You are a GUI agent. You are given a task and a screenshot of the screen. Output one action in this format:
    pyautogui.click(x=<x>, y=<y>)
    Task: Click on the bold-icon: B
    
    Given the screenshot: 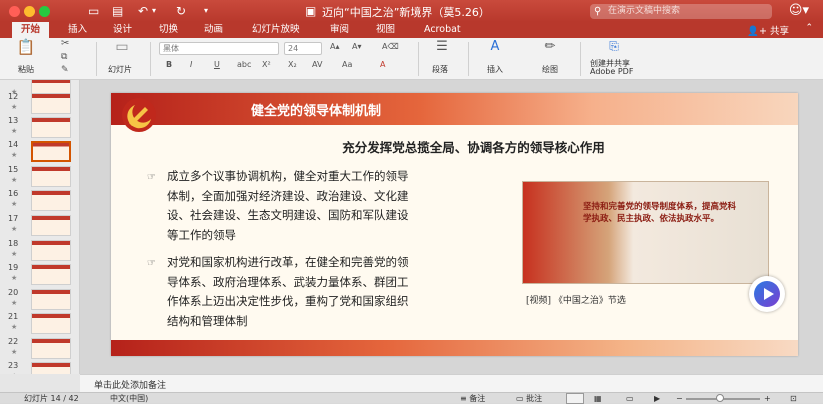 What is the action you would take?
    pyautogui.click(x=169, y=65)
    